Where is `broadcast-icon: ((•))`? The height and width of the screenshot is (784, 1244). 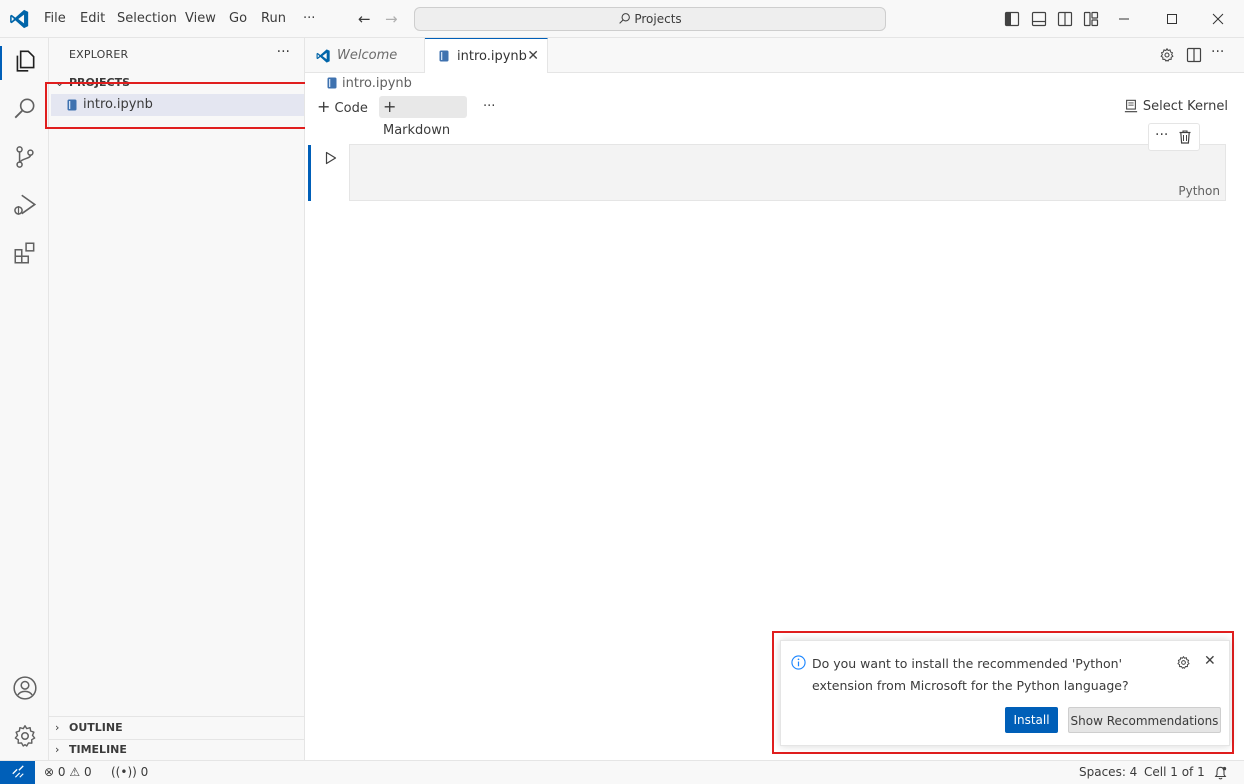
broadcast-icon: ((•)) is located at coordinates (124, 772).